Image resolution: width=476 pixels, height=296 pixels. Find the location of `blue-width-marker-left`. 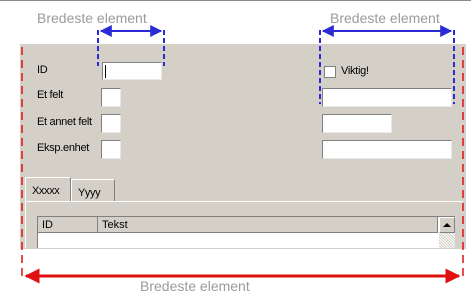

blue-width-marker-left is located at coordinates (131, 45).